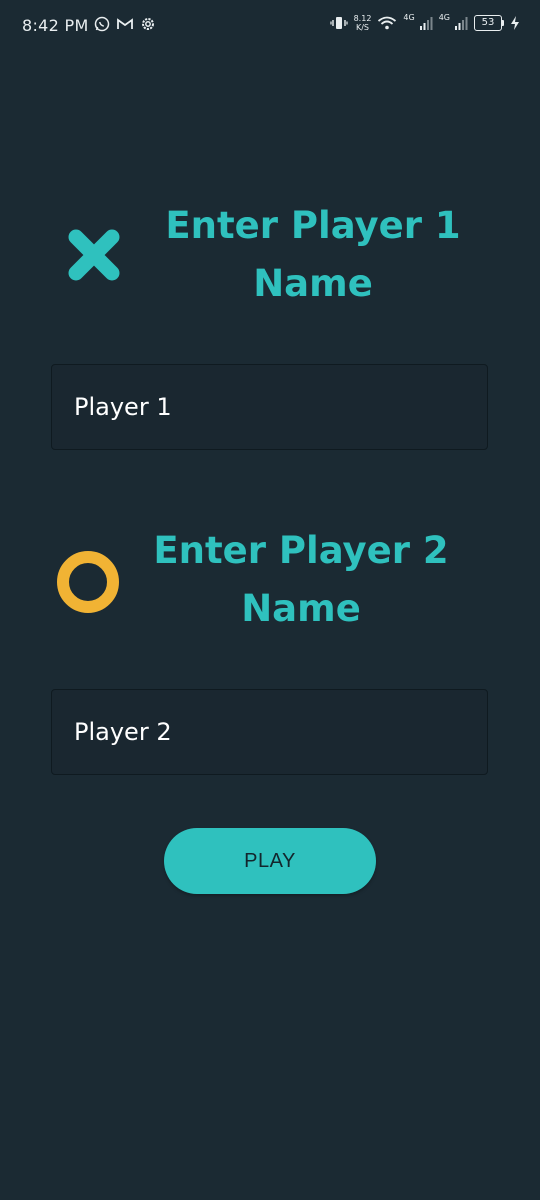 This screenshot has width=540, height=1200. I want to click on player2-name-input, so click(269, 732).